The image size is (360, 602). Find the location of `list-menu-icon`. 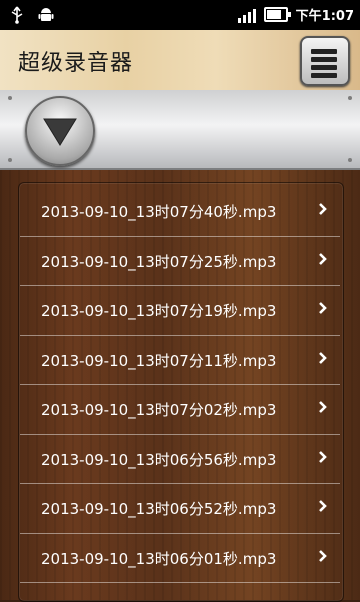

list-menu-icon is located at coordinates (324, 65).